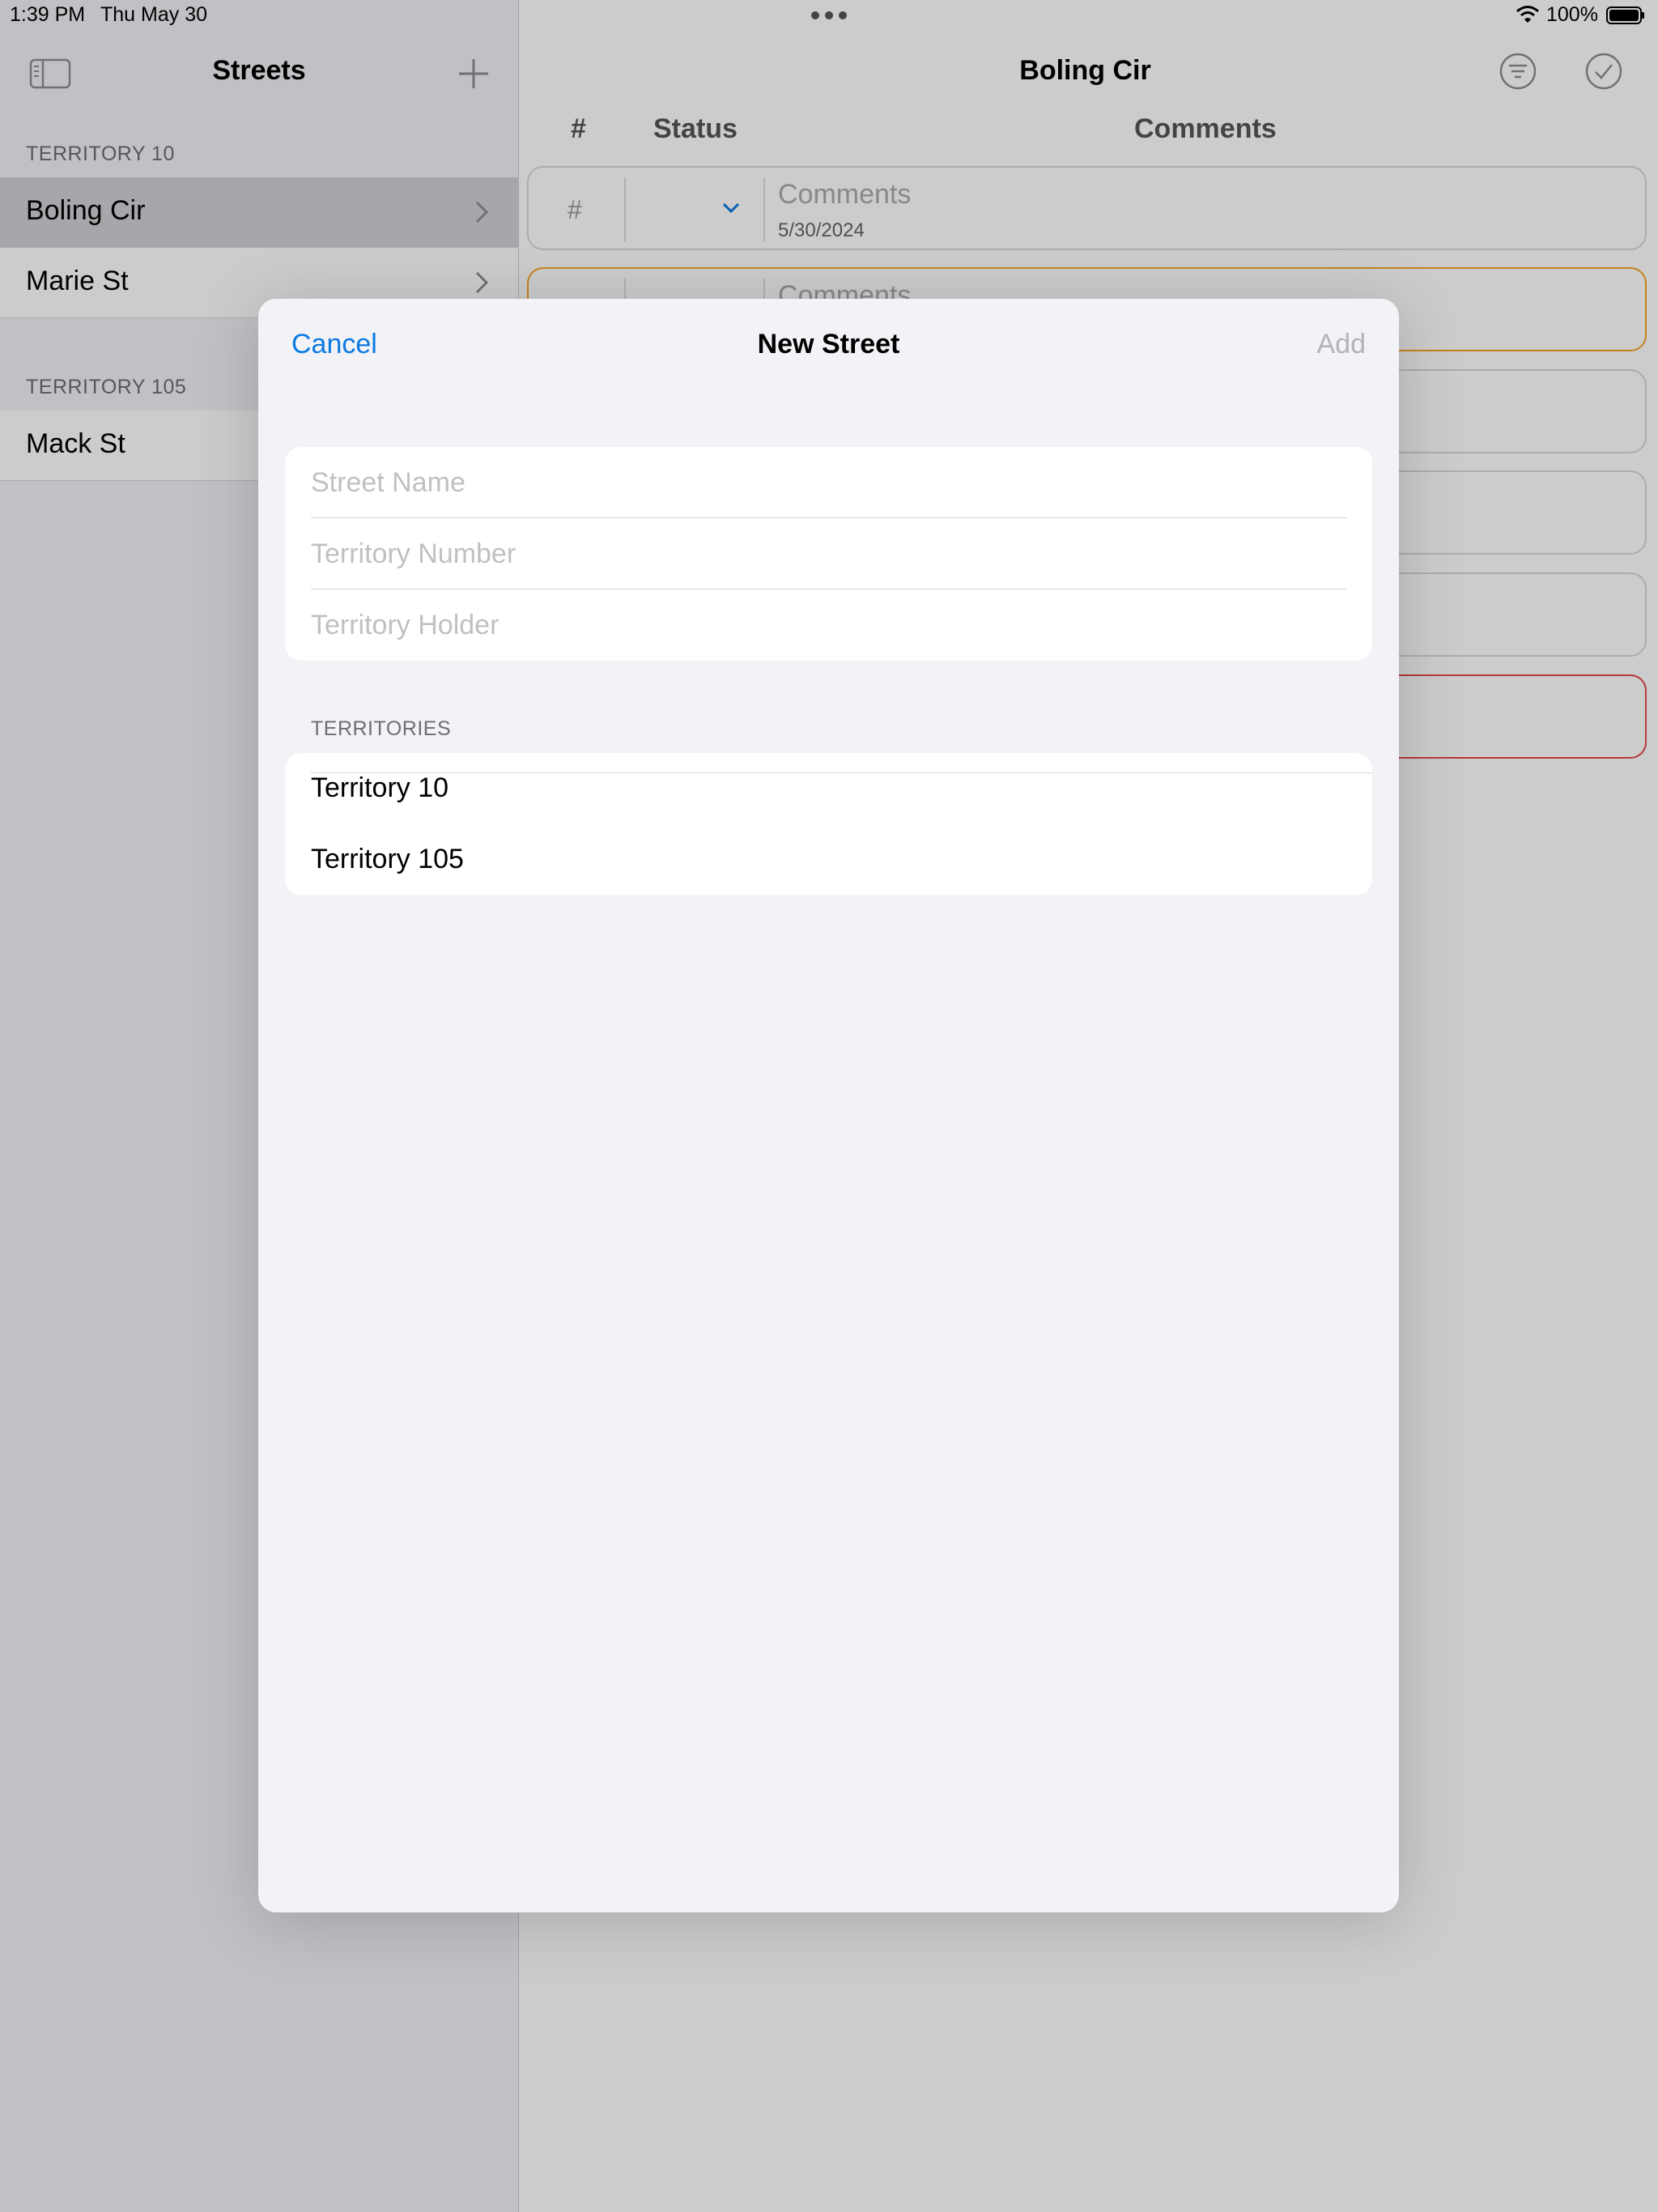 The height and width of the screenshot is (2212, 1658). I want to click on street-form-group, so click(828, 554).